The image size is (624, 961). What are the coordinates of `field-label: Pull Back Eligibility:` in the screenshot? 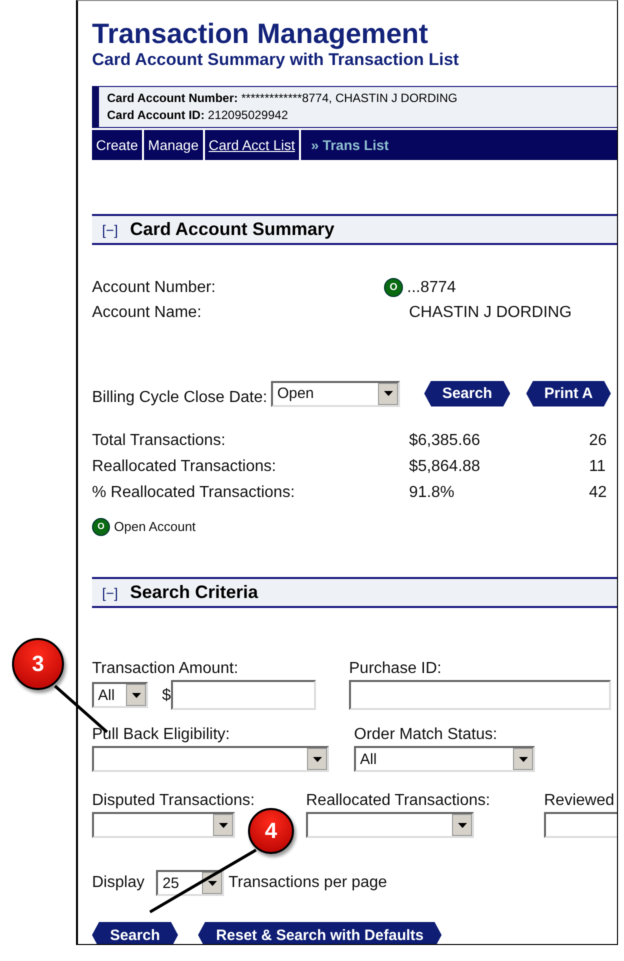 It's located at (161, 735).